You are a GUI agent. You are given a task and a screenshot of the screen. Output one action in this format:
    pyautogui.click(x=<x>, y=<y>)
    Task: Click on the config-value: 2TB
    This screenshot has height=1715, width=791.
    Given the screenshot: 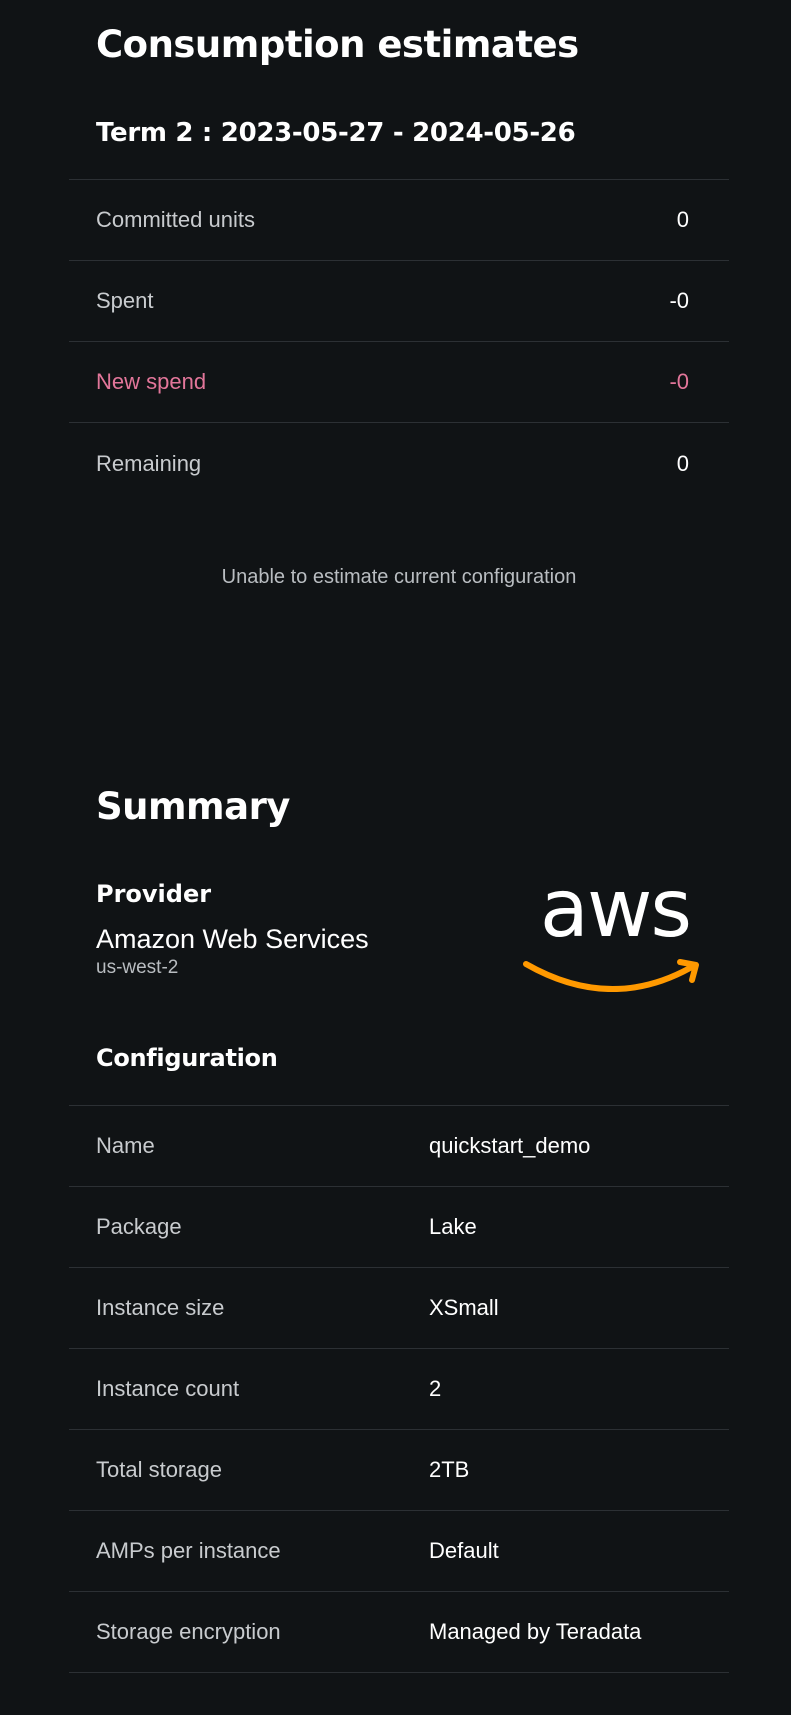 What is the action you would take?
    pyautogui.click(x=449, y=1469)
    